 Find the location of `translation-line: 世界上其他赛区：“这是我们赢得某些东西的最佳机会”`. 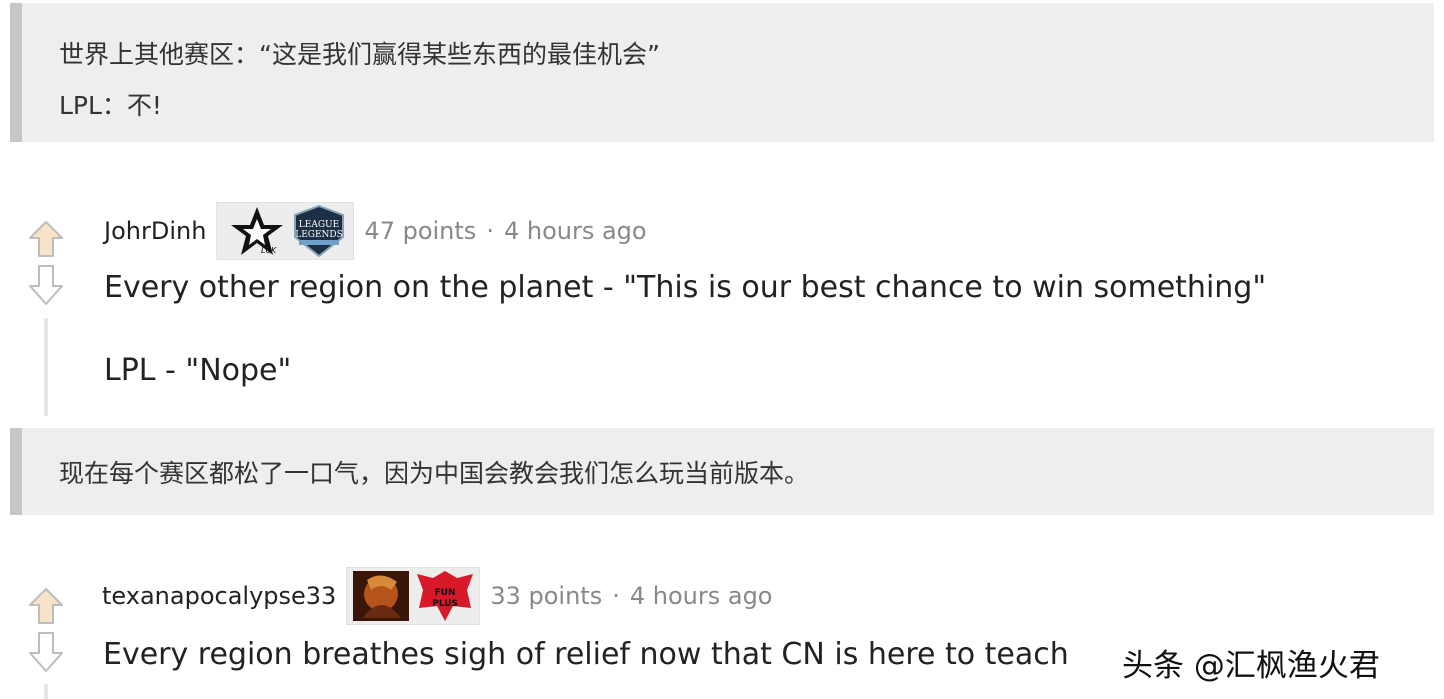

translation-line: 世界上其他赛区：“这是我们赢得某些东西的最佳机会” is located at coordinates (359, 54).